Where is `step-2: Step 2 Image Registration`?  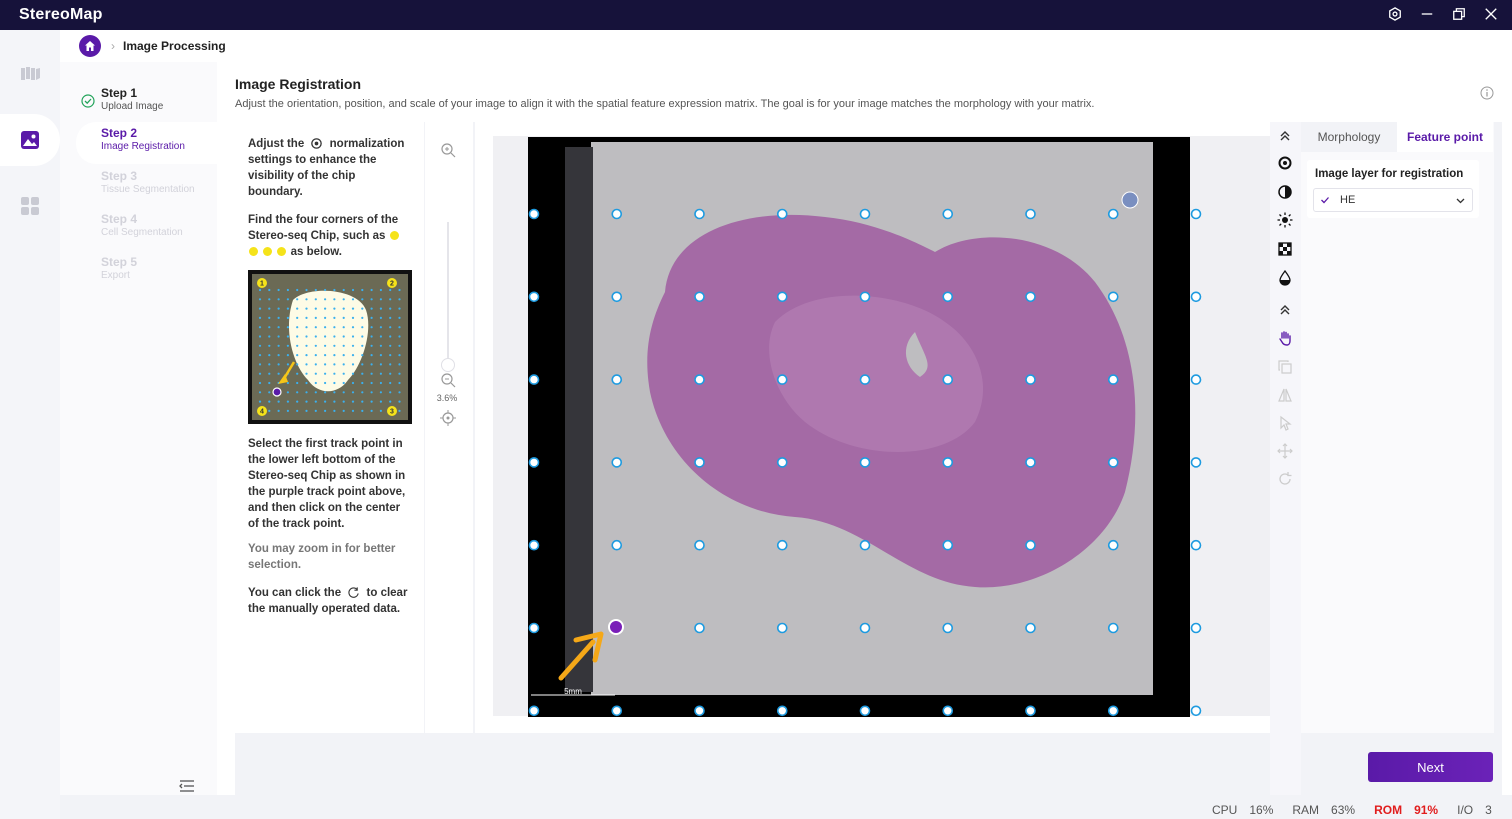 step-2: Step 2 Image Registration is located at coordinates (146, 143).